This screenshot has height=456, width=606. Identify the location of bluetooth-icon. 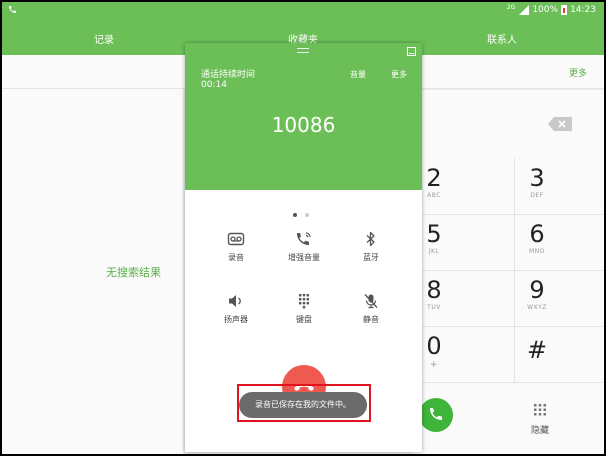
(370, 239).